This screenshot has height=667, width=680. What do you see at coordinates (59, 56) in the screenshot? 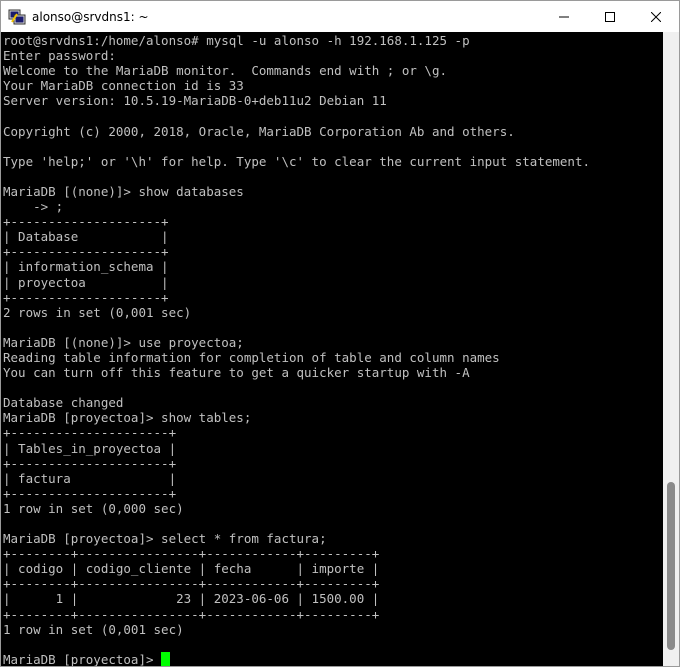
I see `terminal-line: Enter password:` at bounding box center [59, 56].